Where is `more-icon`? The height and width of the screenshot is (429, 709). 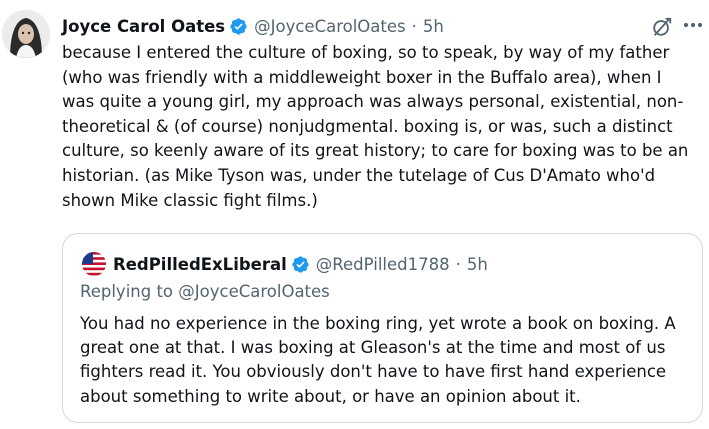
more-icon is located at coordinates (693, 25).